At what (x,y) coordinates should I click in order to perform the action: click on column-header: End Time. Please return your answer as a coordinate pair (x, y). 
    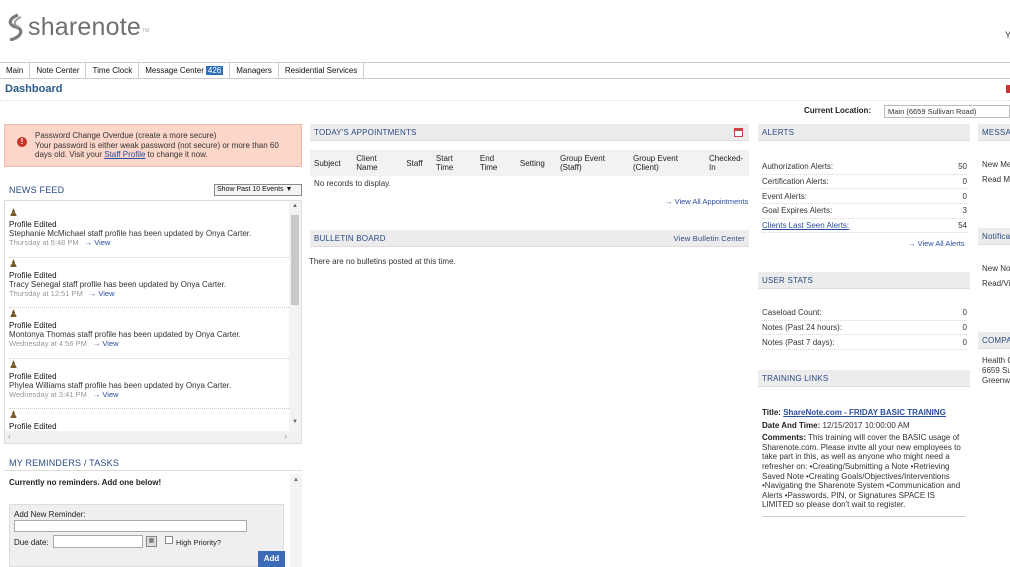
    Looking at the image, I should click on (496, 163).